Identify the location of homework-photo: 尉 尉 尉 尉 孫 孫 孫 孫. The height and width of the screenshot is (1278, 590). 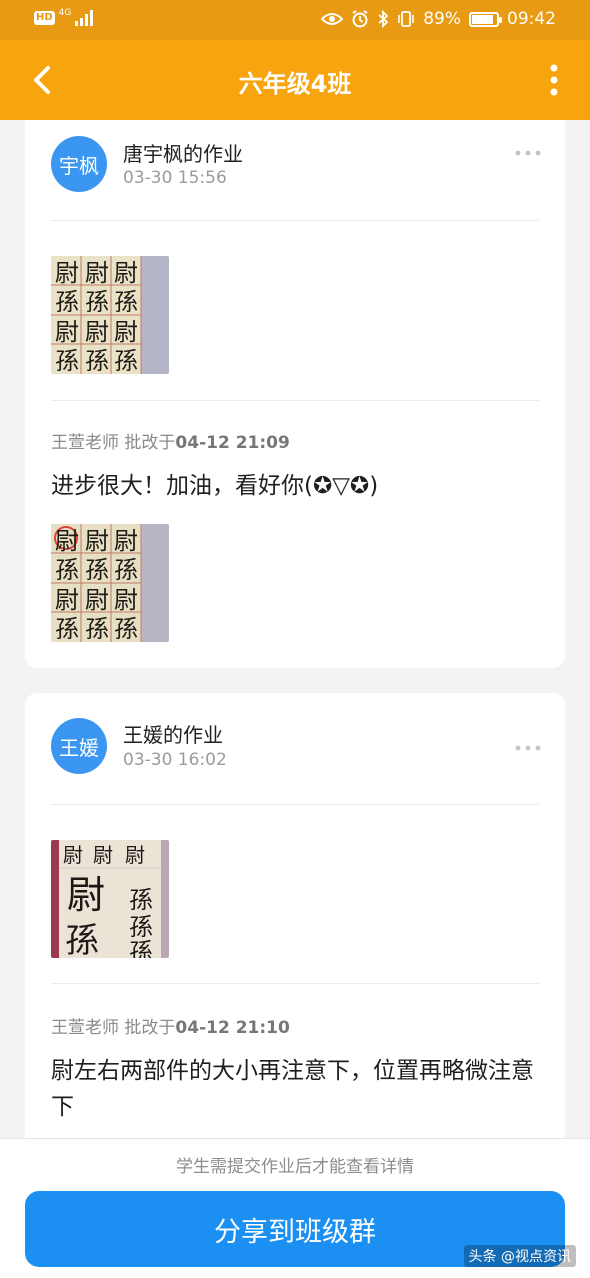
(110, 899).